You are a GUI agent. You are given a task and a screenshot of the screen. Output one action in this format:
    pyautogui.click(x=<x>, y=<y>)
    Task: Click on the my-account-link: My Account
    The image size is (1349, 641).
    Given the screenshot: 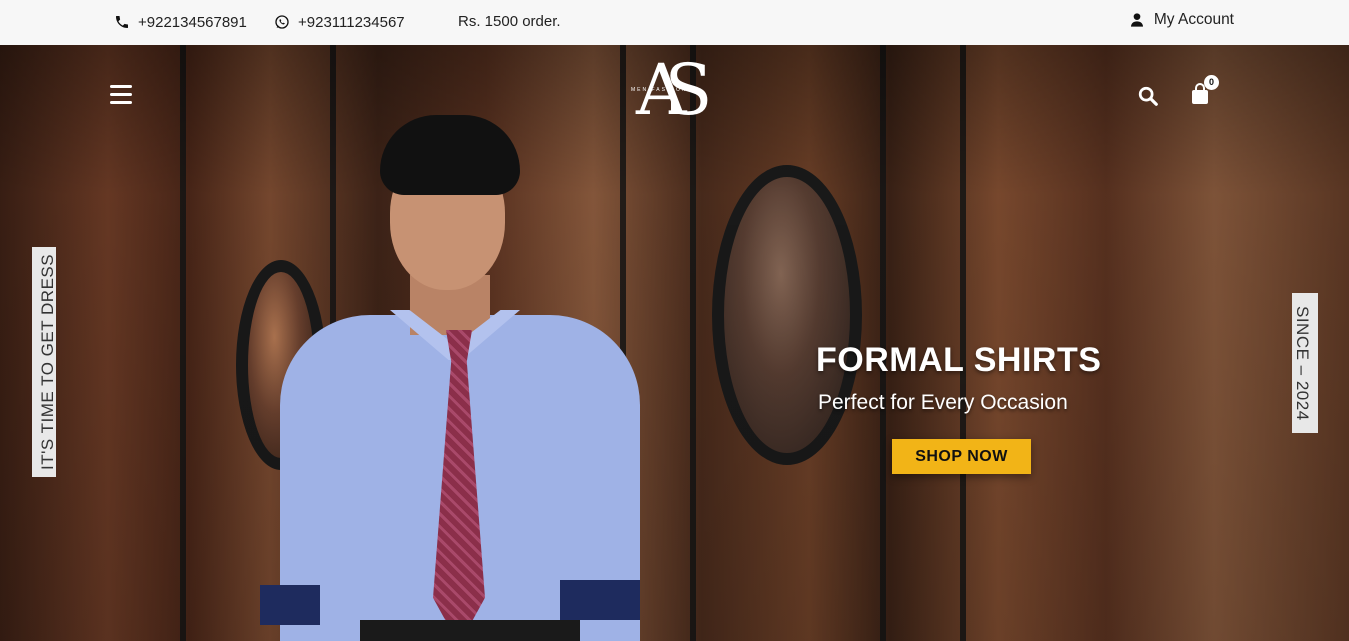 What is the action you would take?
    pyautogui.click(x=1181, y=20)
    